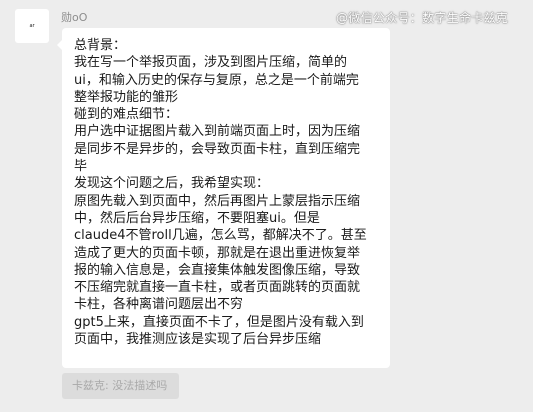  I want to click on message-line: 我在写一个举报页面，涉及到图片压缩，简单的, so click(211, 63).